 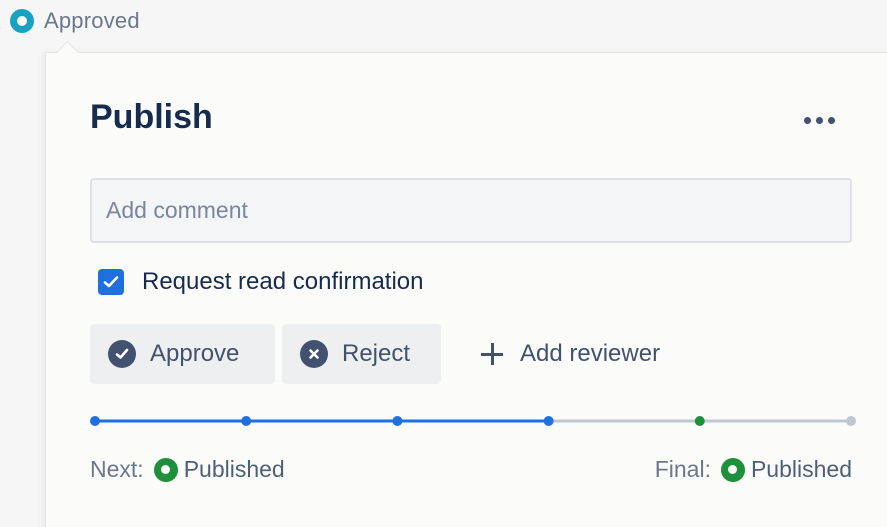 I want to click on panel-title: Publish, so click(x=151, y=117).